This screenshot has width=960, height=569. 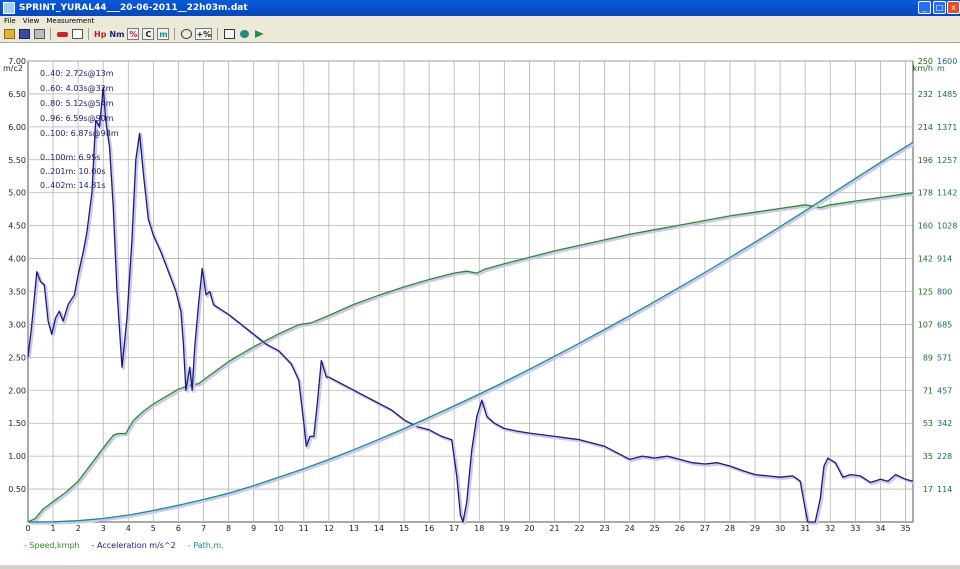 What do you see at coordinates (62, 34) in the screenshot?
I see `car-icon` at bounding box center [62, 34].